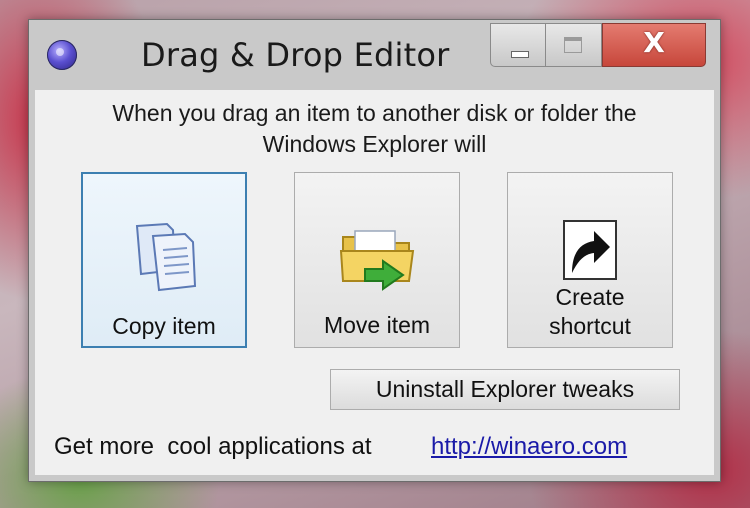 The width and height of the screenshot is (750, 508). I want to click on copy-item-button: Copy item, so click(164, 260).